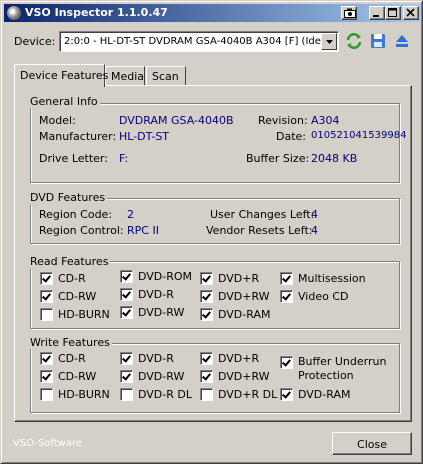 The width and height of the screenshot is (423, 464). Describe the element at coordinates (75, 314) in the screenshot. I see `read-checkbox: HD-BURN` at that location.